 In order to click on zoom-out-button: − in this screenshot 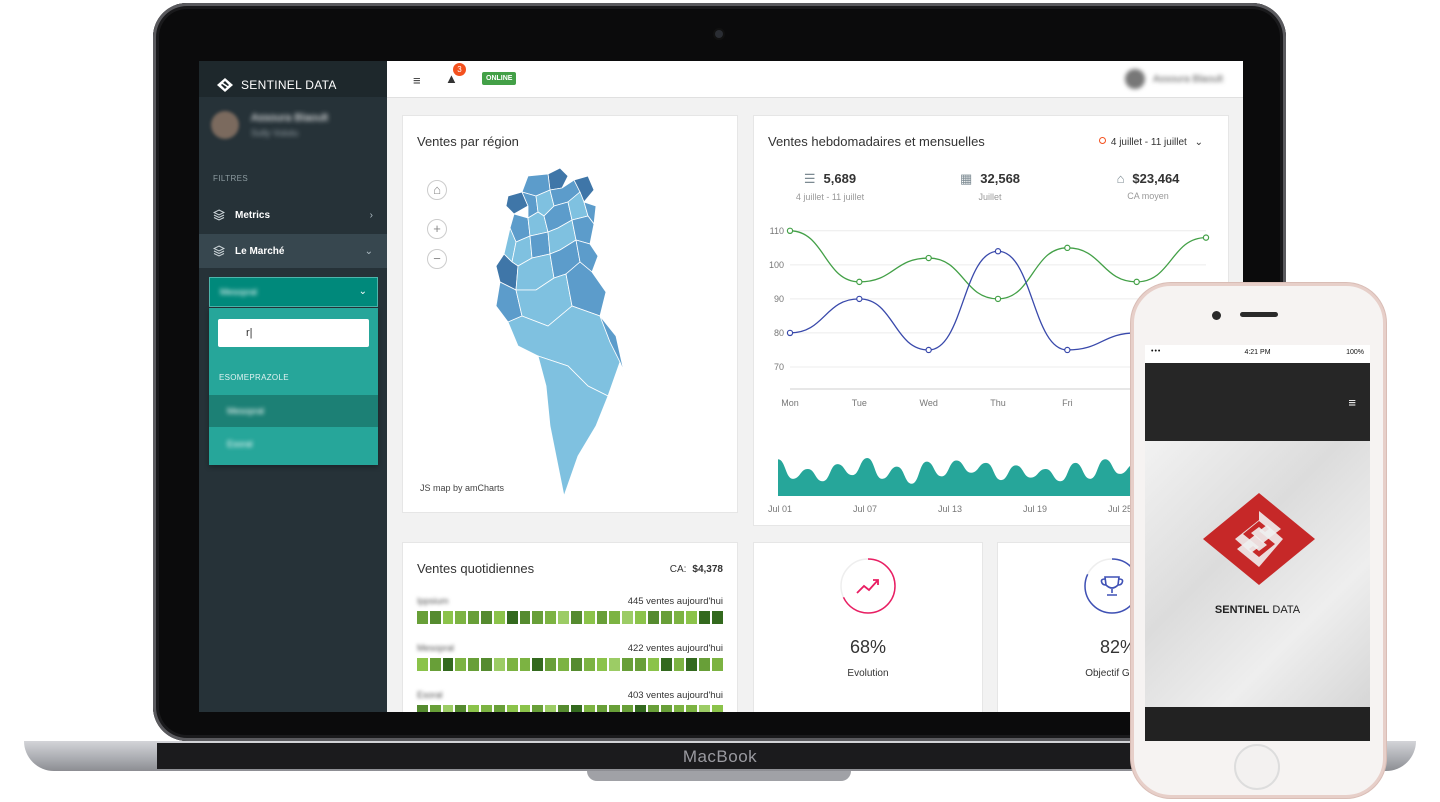, I will do `click(437, 259)`.